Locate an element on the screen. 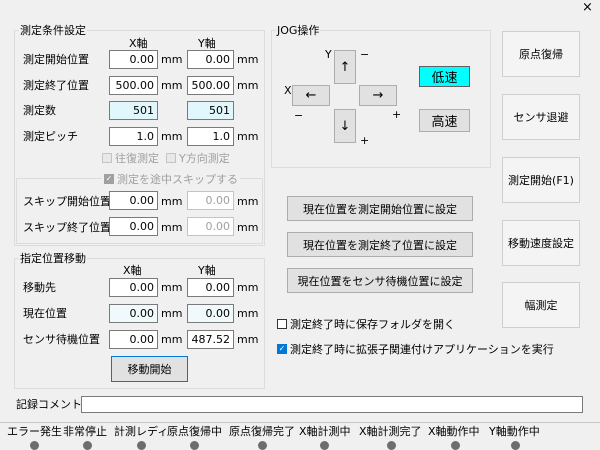  y-direction-checkbox-label: Y方向測定 is located at coordinates (204, 158).